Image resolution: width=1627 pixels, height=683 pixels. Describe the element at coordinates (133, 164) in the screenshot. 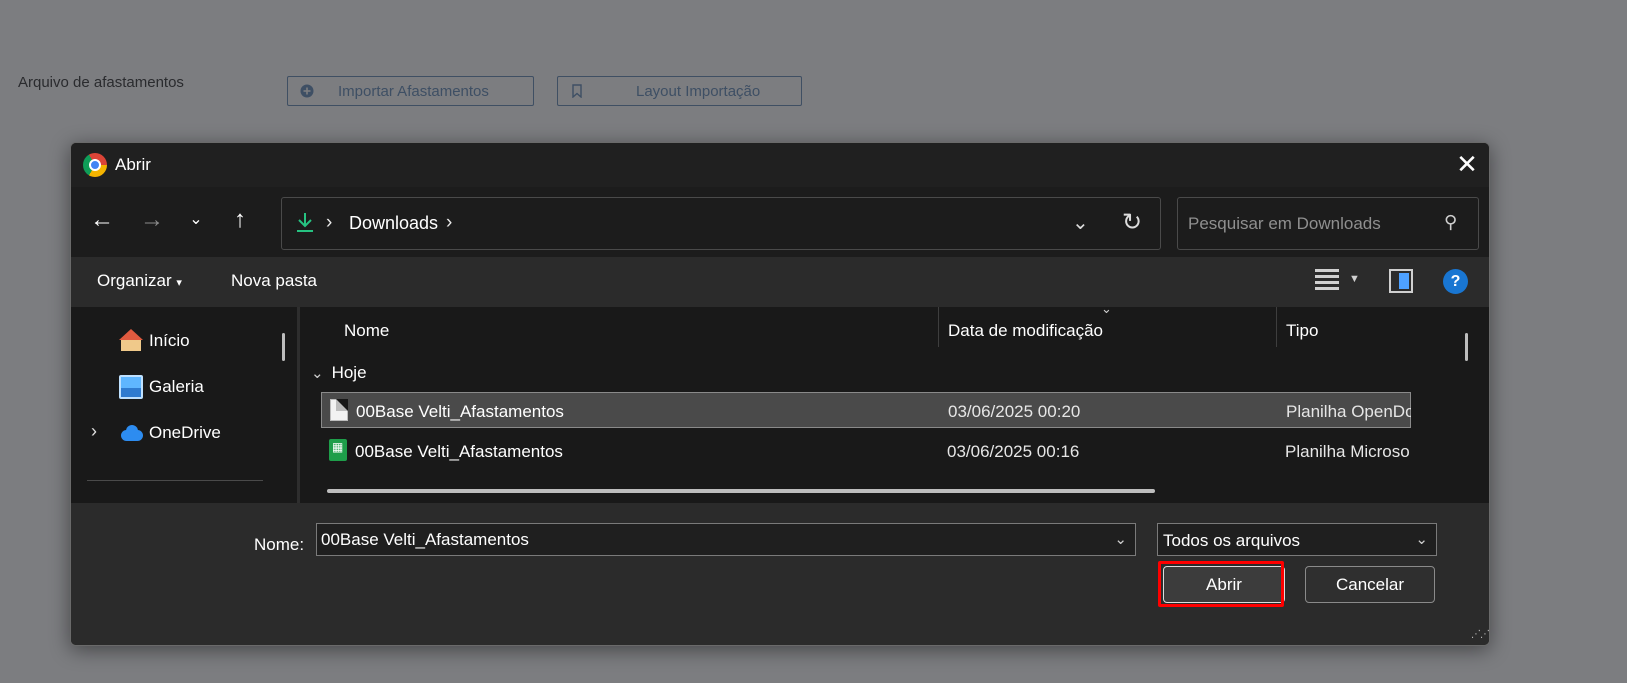

I see `dialog-title: Abrir` at that location.